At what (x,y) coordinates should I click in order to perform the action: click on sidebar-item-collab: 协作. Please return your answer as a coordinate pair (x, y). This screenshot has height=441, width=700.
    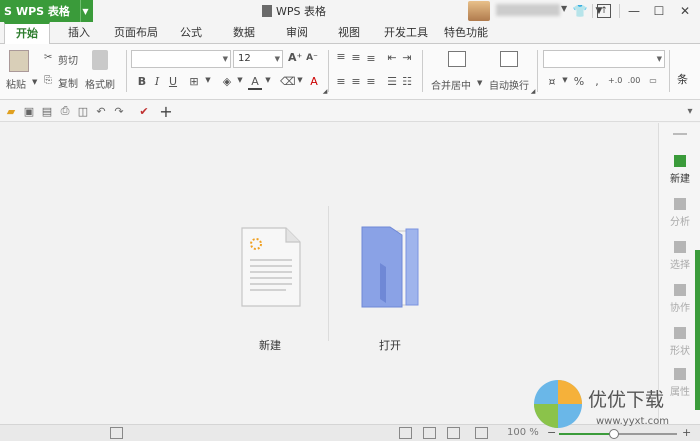
    Looking at the image, I should click on (679, 299).